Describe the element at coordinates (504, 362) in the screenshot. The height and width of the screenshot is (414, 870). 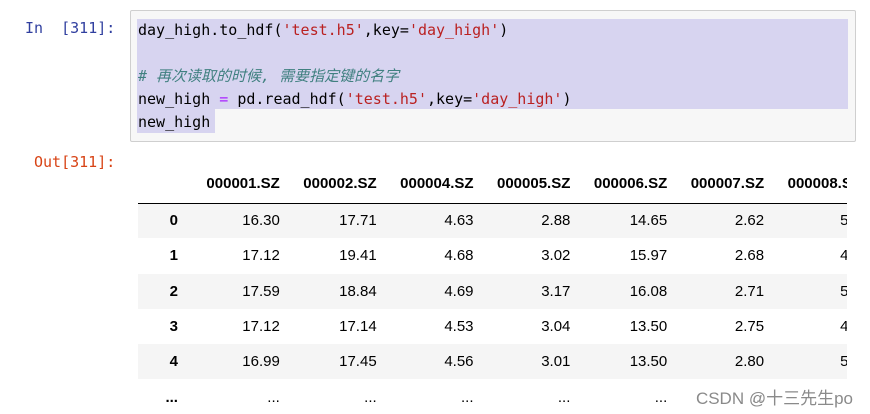
I see `table-row: 416.9917.454.563.0113.502.805.0` at that location.